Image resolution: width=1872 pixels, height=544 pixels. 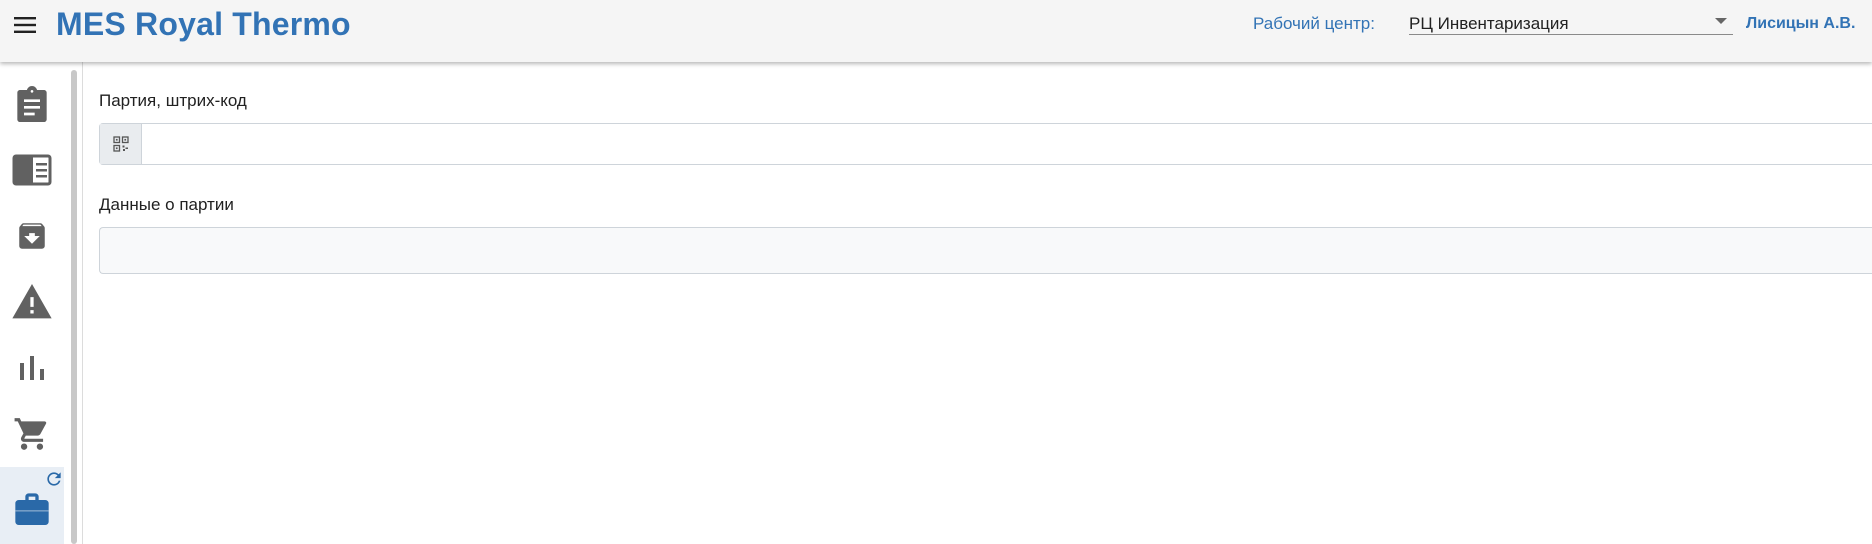 What do you see at coordinates (203, 24) in the screenshot?
I see `app-title: MES Royal Thermo` at bounding box center [203, 24].